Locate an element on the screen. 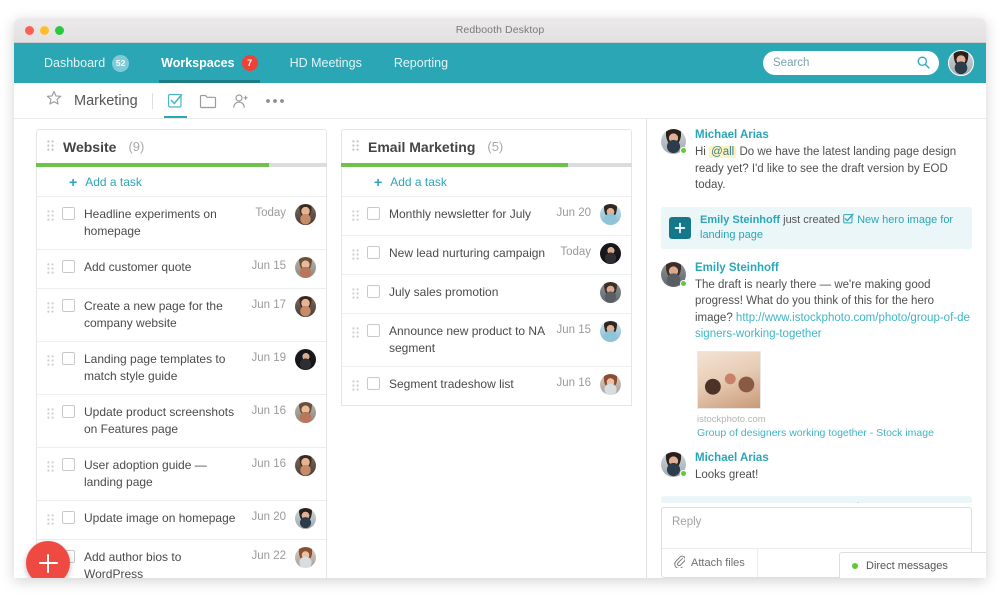 Image resolution: width=1000 pixels, height=596 pixels. nav-label-reporting: Reporting is located at coordinates (421, 63).